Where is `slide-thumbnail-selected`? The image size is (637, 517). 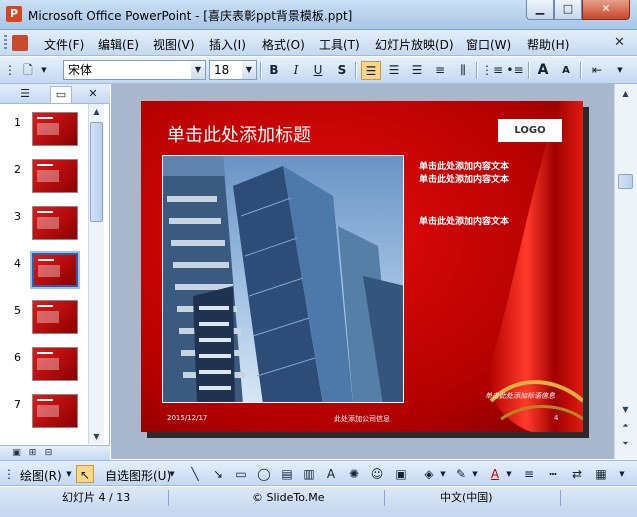 slide-thumbnail-selected is located at coordinates (55, 270).